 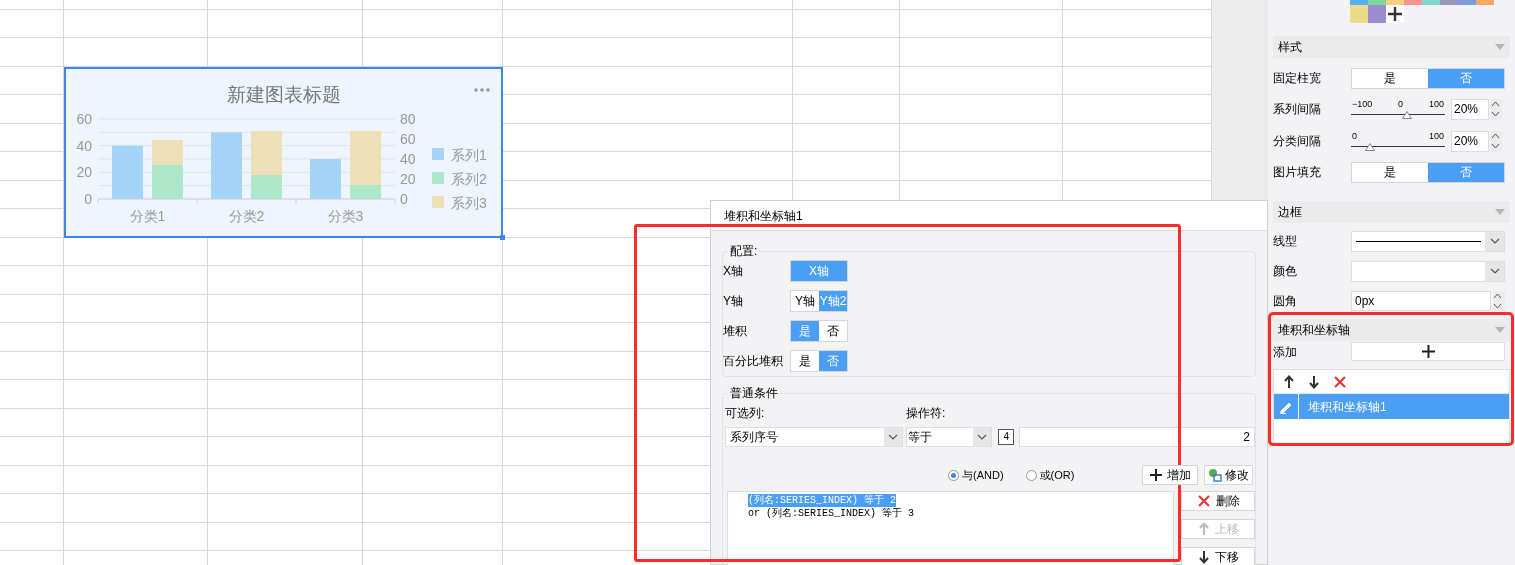 I want to click on operator-dropdown: 等于, so click(x=949, y=437).